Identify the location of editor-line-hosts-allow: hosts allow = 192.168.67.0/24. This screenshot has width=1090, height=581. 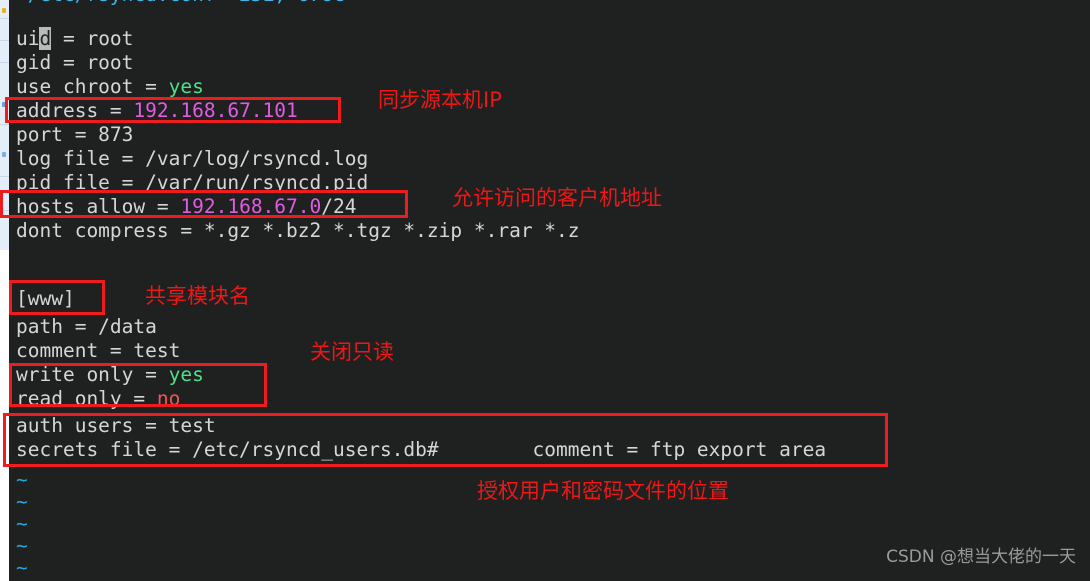
(186, 207).